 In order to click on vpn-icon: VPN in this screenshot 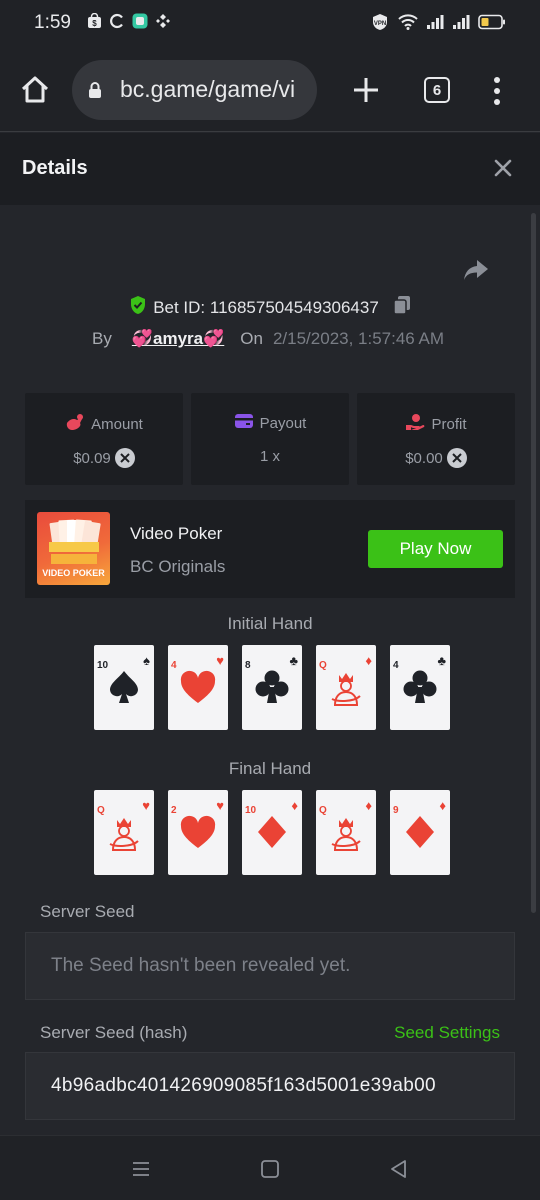, I will do `click(380, 24)`.